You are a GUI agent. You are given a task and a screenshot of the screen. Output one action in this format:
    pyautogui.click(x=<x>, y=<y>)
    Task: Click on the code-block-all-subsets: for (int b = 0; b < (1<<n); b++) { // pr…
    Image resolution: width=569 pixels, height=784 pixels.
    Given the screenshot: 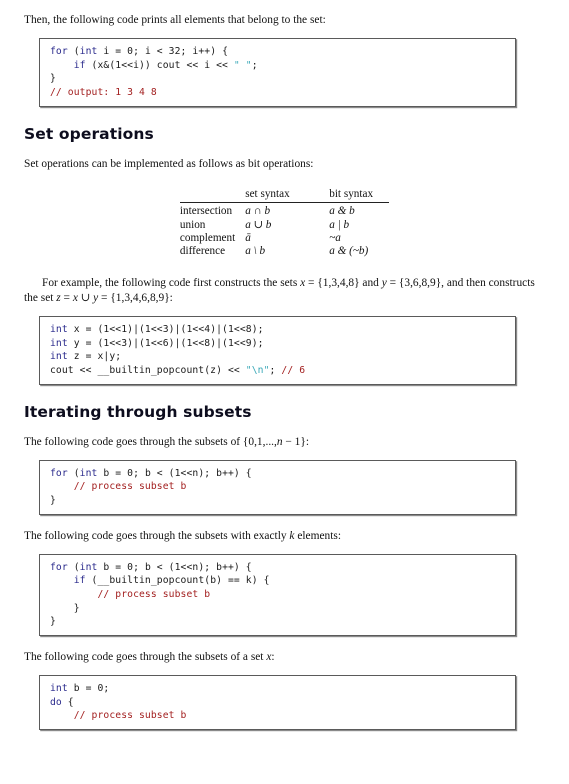 What is the action you would take?
    pyautogui.click(x=277, y=487)
    